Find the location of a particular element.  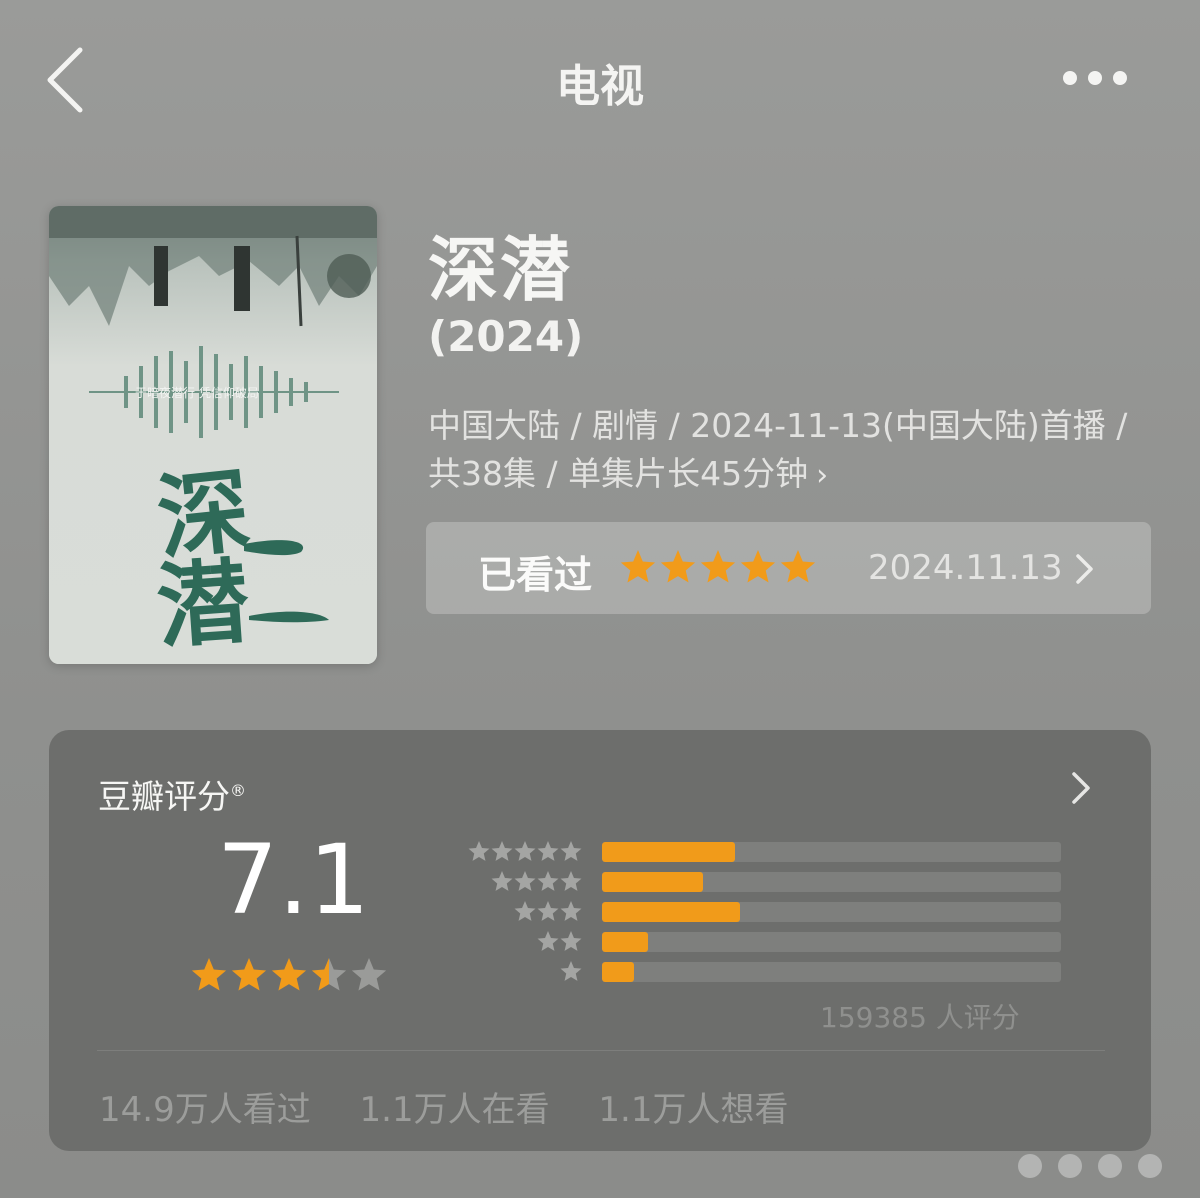

my-rating-stars is located at coordinates (718, 570).